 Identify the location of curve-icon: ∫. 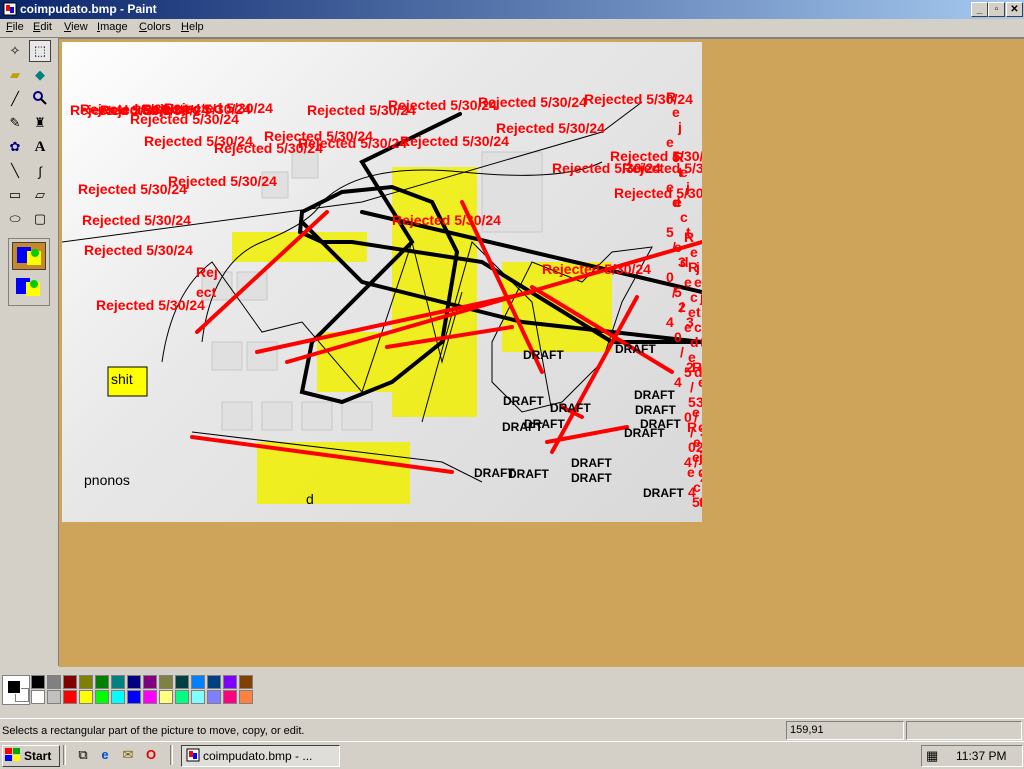
(40, 171).